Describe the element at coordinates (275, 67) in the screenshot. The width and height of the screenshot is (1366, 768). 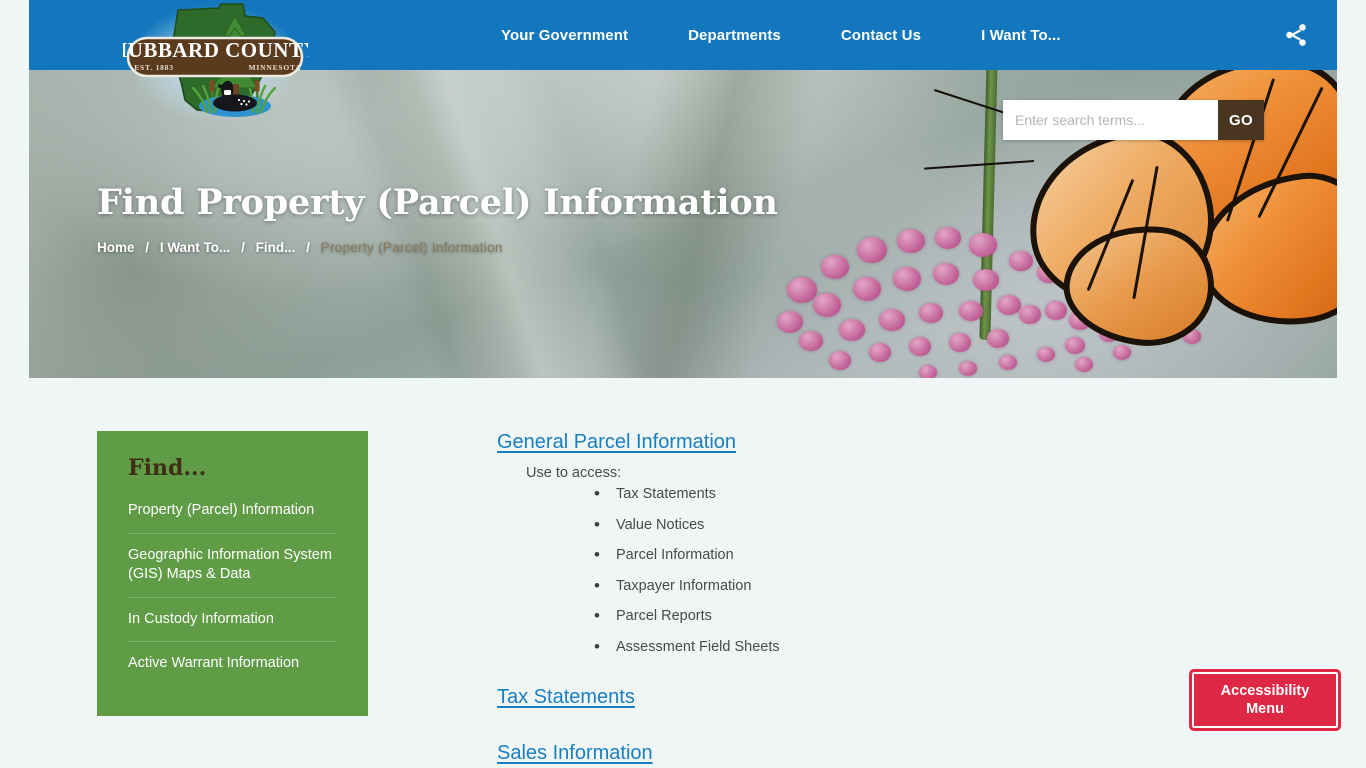
I see `logo-state-text: MINNESOTA` at that location.